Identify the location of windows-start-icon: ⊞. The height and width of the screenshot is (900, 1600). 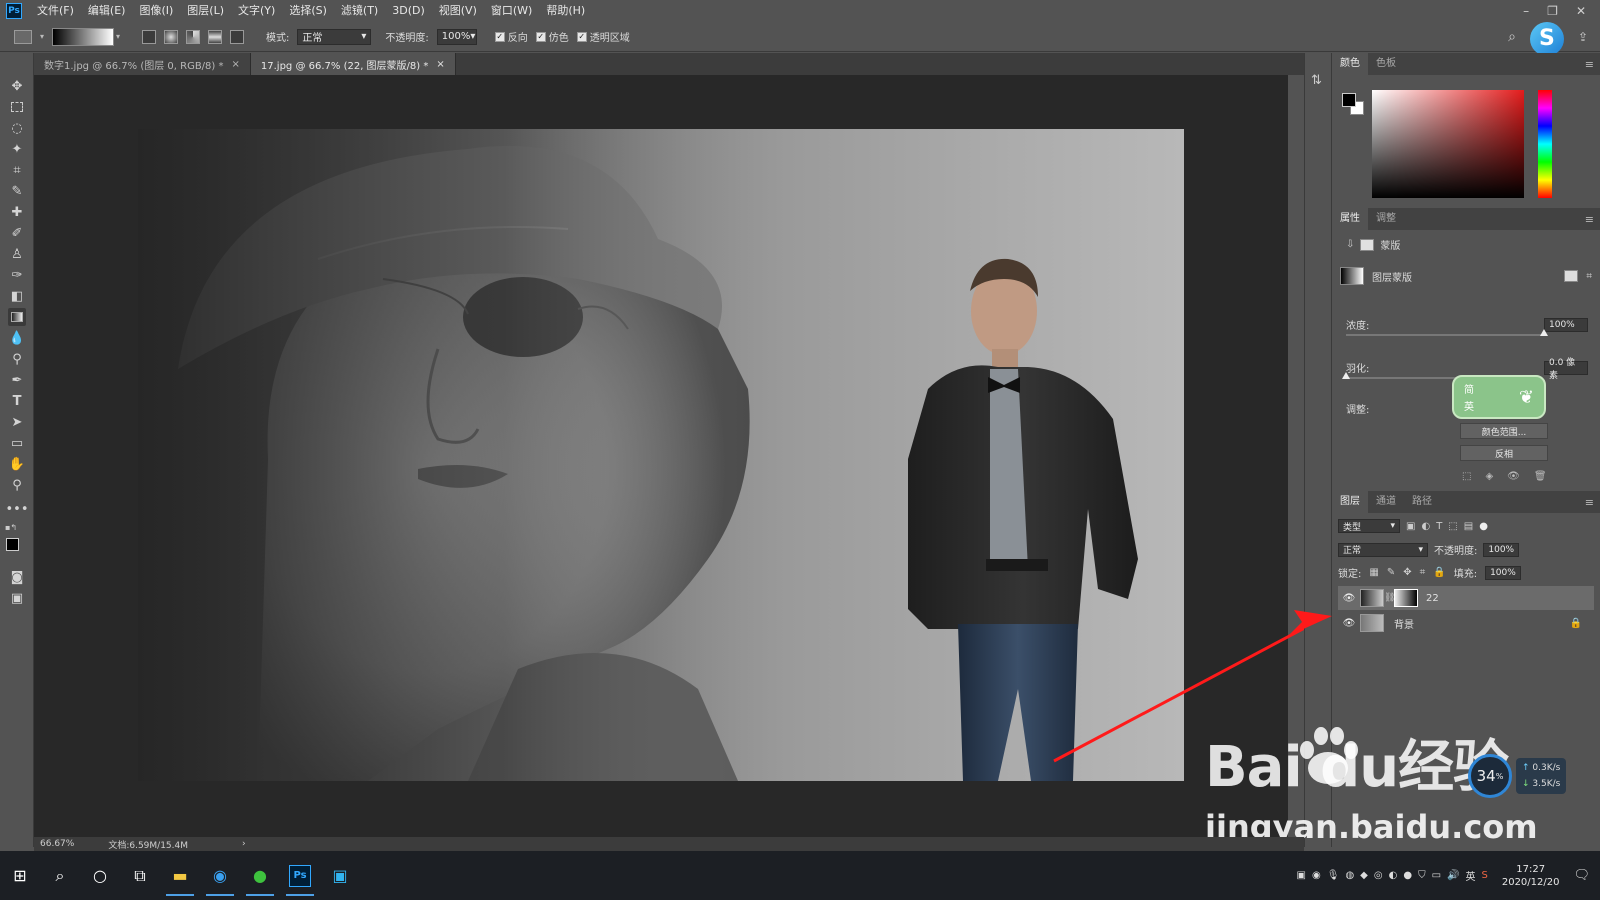
(20, 876).